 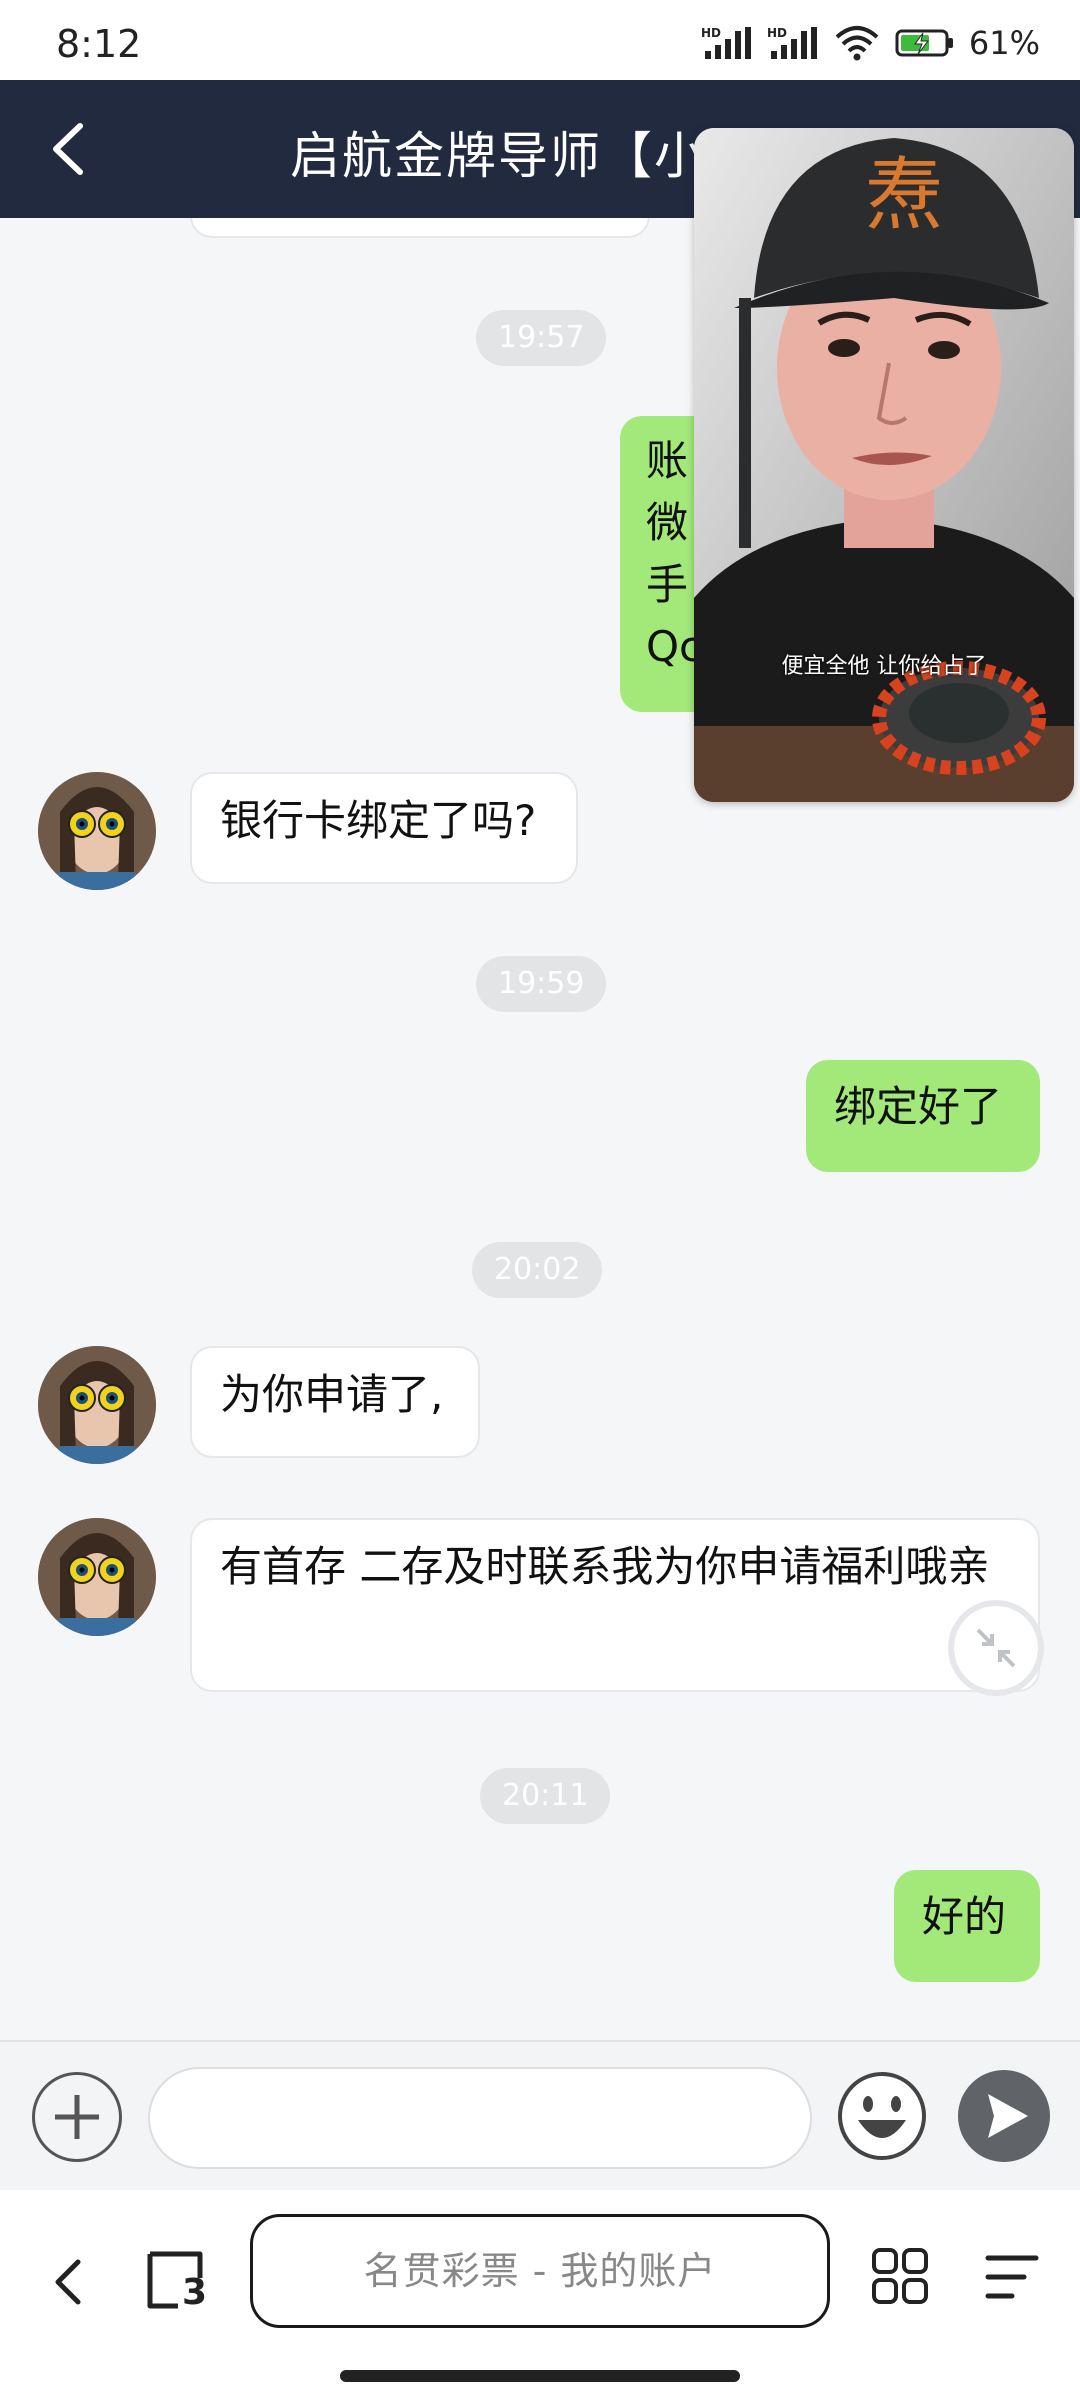 I want to click on hamburger-menu-icon, so click(x=1012, y=2277).